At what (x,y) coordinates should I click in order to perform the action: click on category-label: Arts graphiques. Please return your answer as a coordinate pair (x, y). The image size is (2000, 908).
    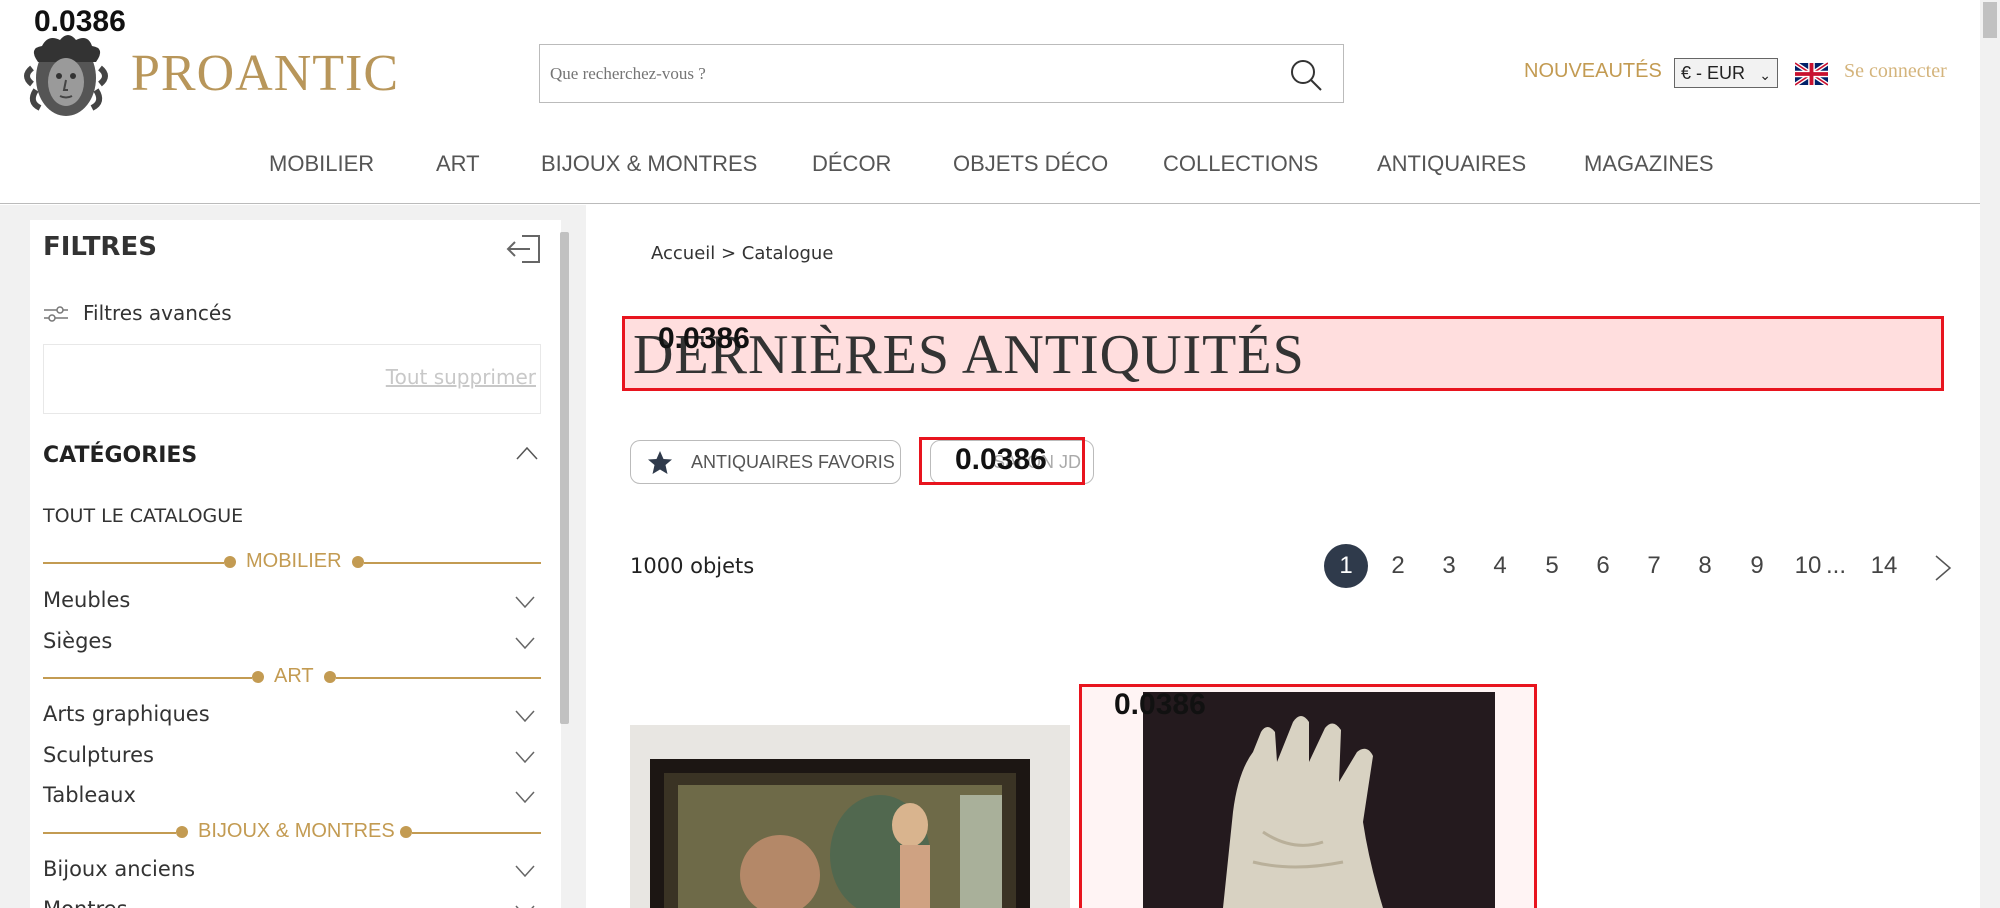
    Looking at the image, I should click on (126, 714).